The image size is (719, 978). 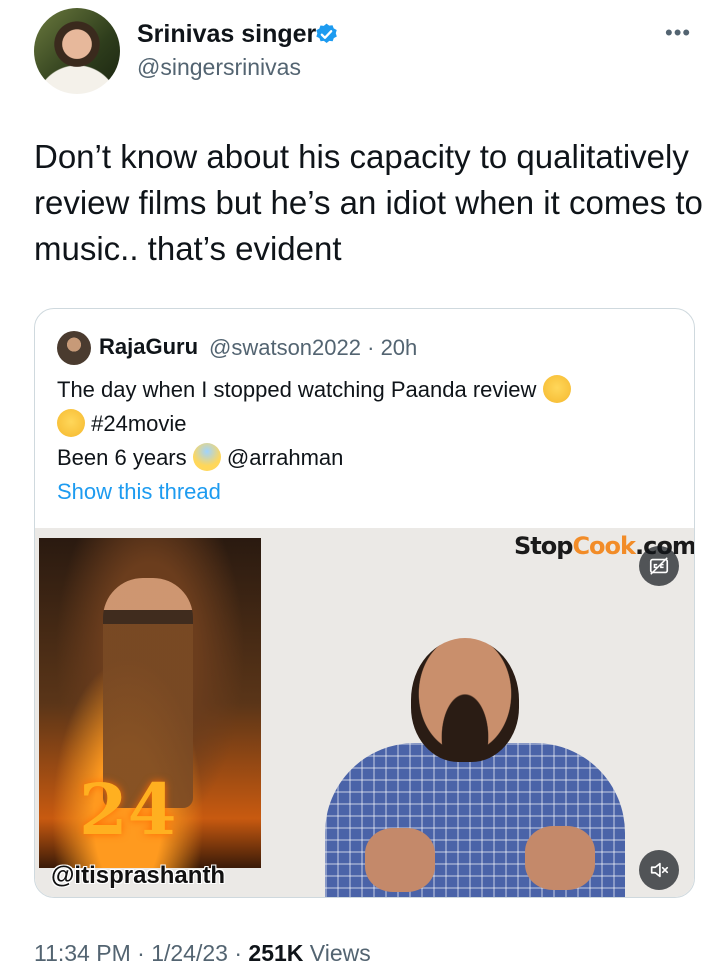 What do you see at coordinates (150, 703) in the screenshot?
I see `movie-poster: 24` at bounding box center [150, 703].